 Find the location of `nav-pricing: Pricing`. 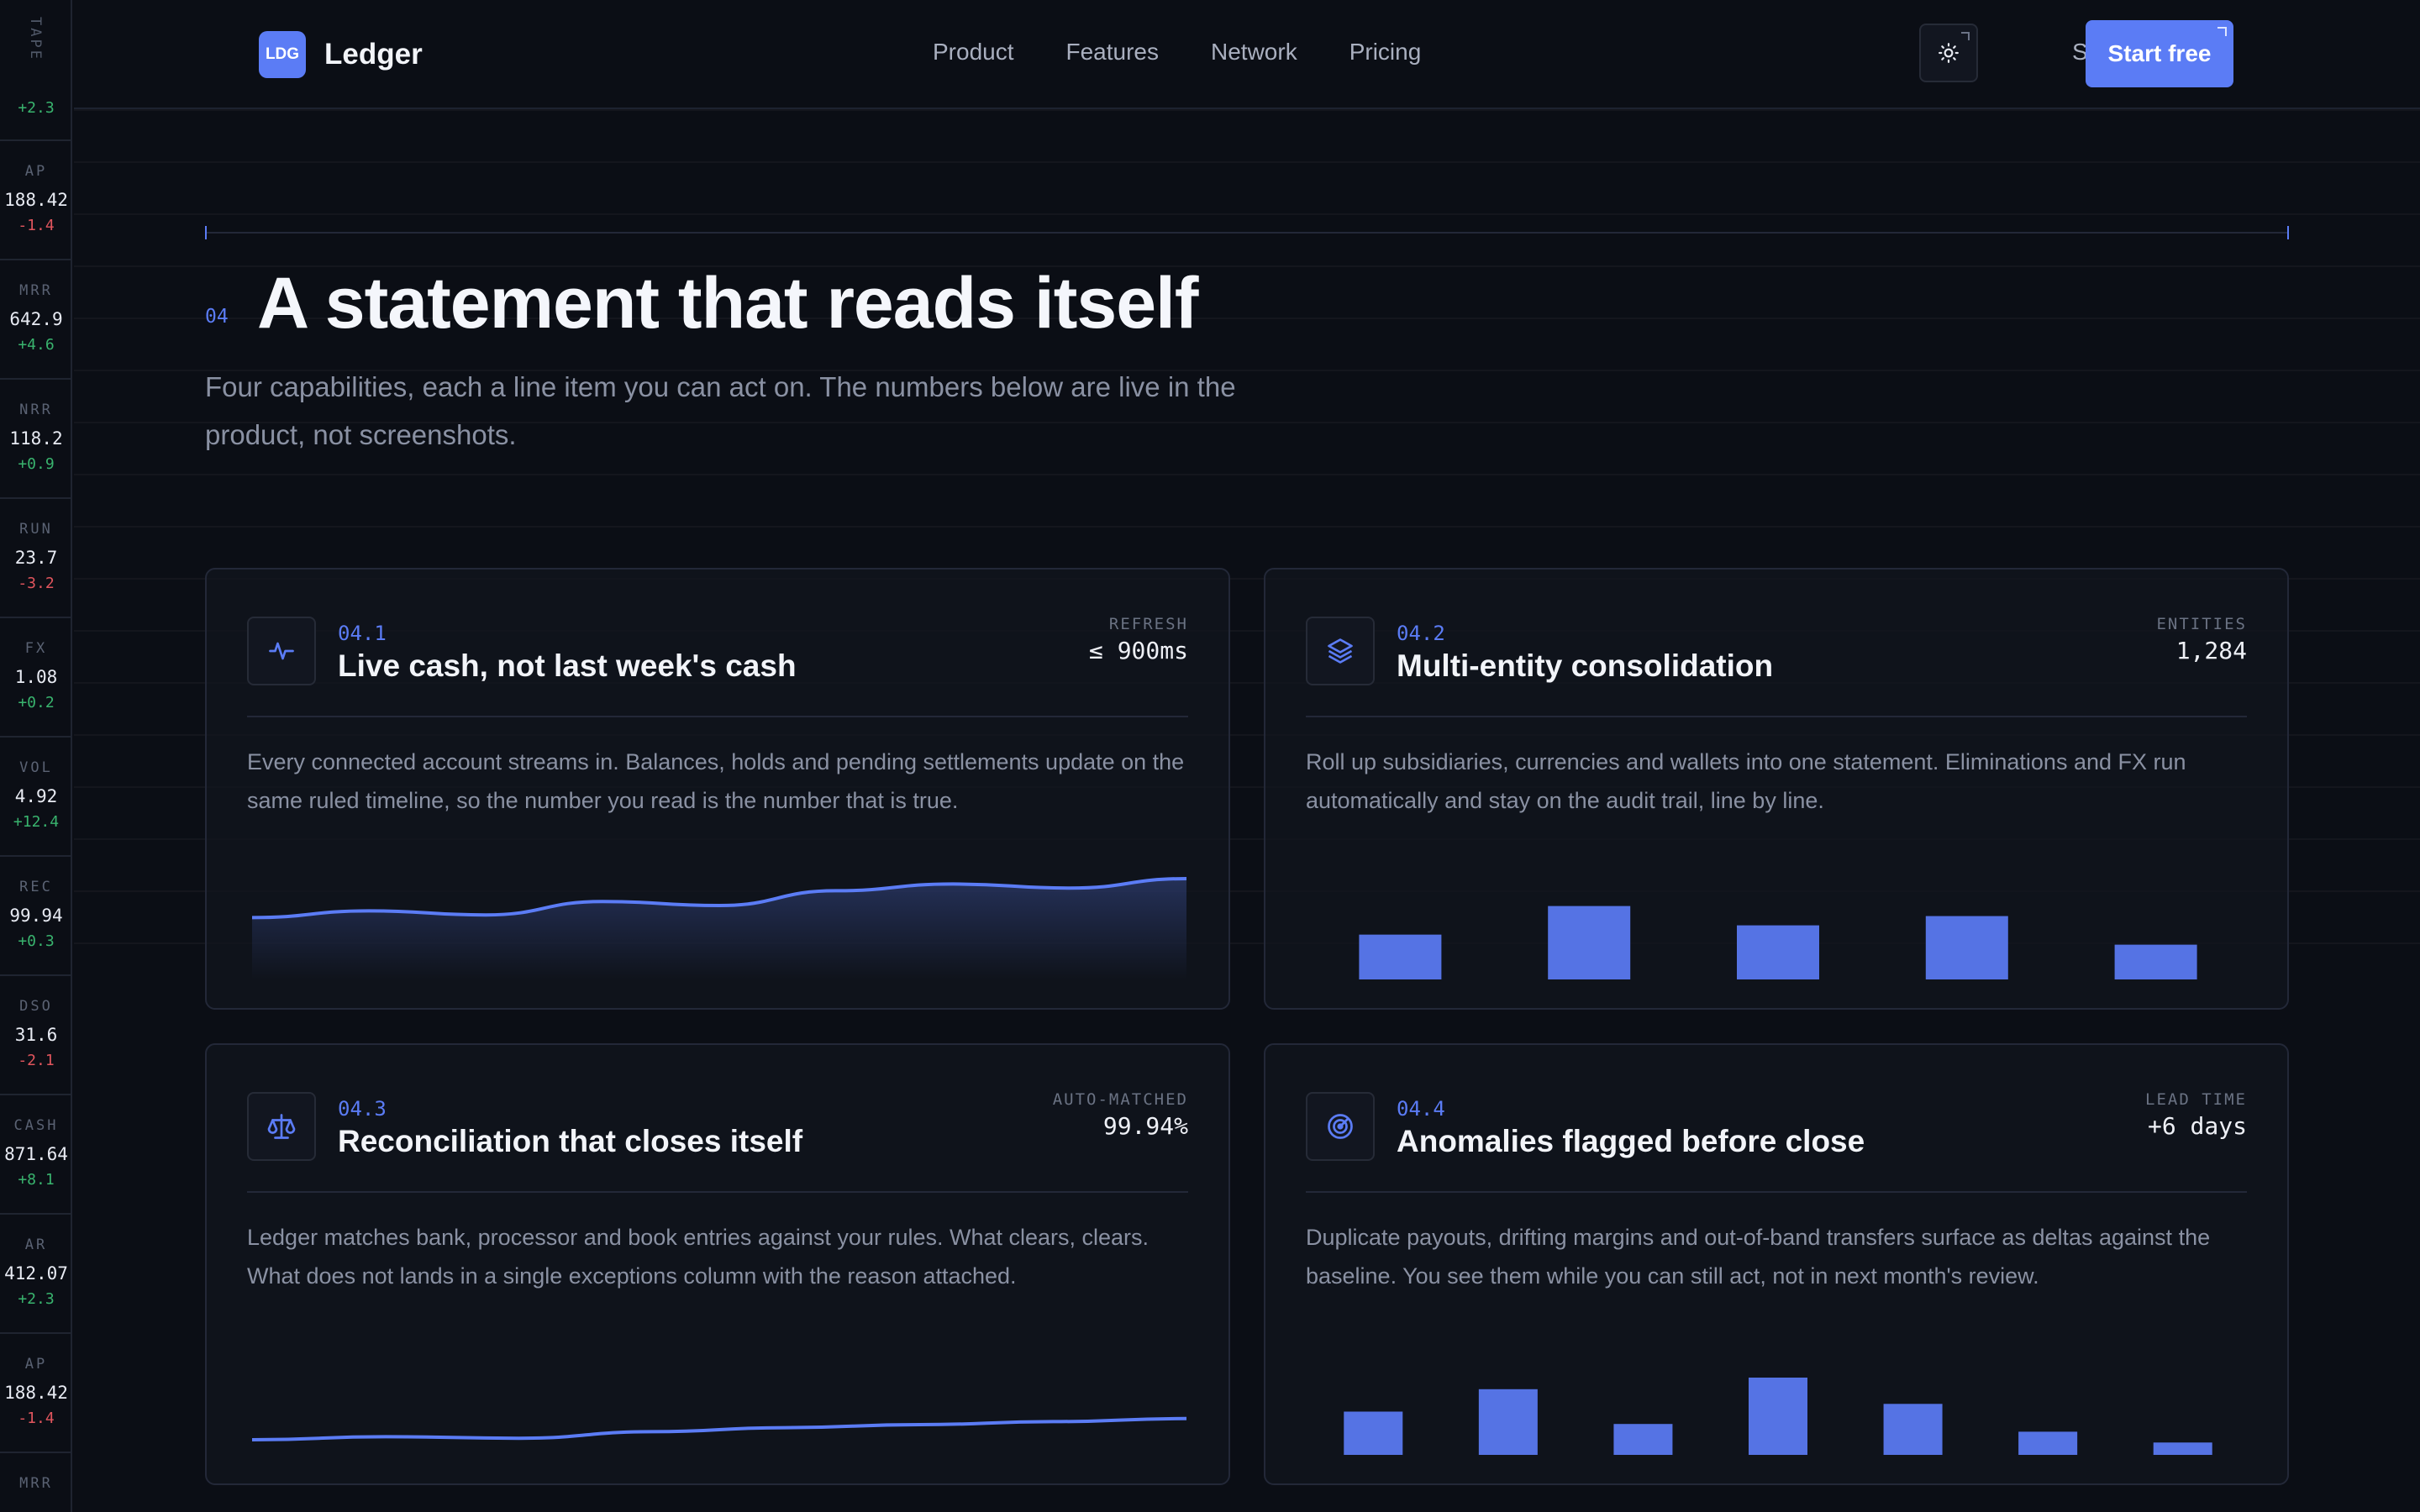

nav-pricing: Pricing is located at coordinates (1385, 52).